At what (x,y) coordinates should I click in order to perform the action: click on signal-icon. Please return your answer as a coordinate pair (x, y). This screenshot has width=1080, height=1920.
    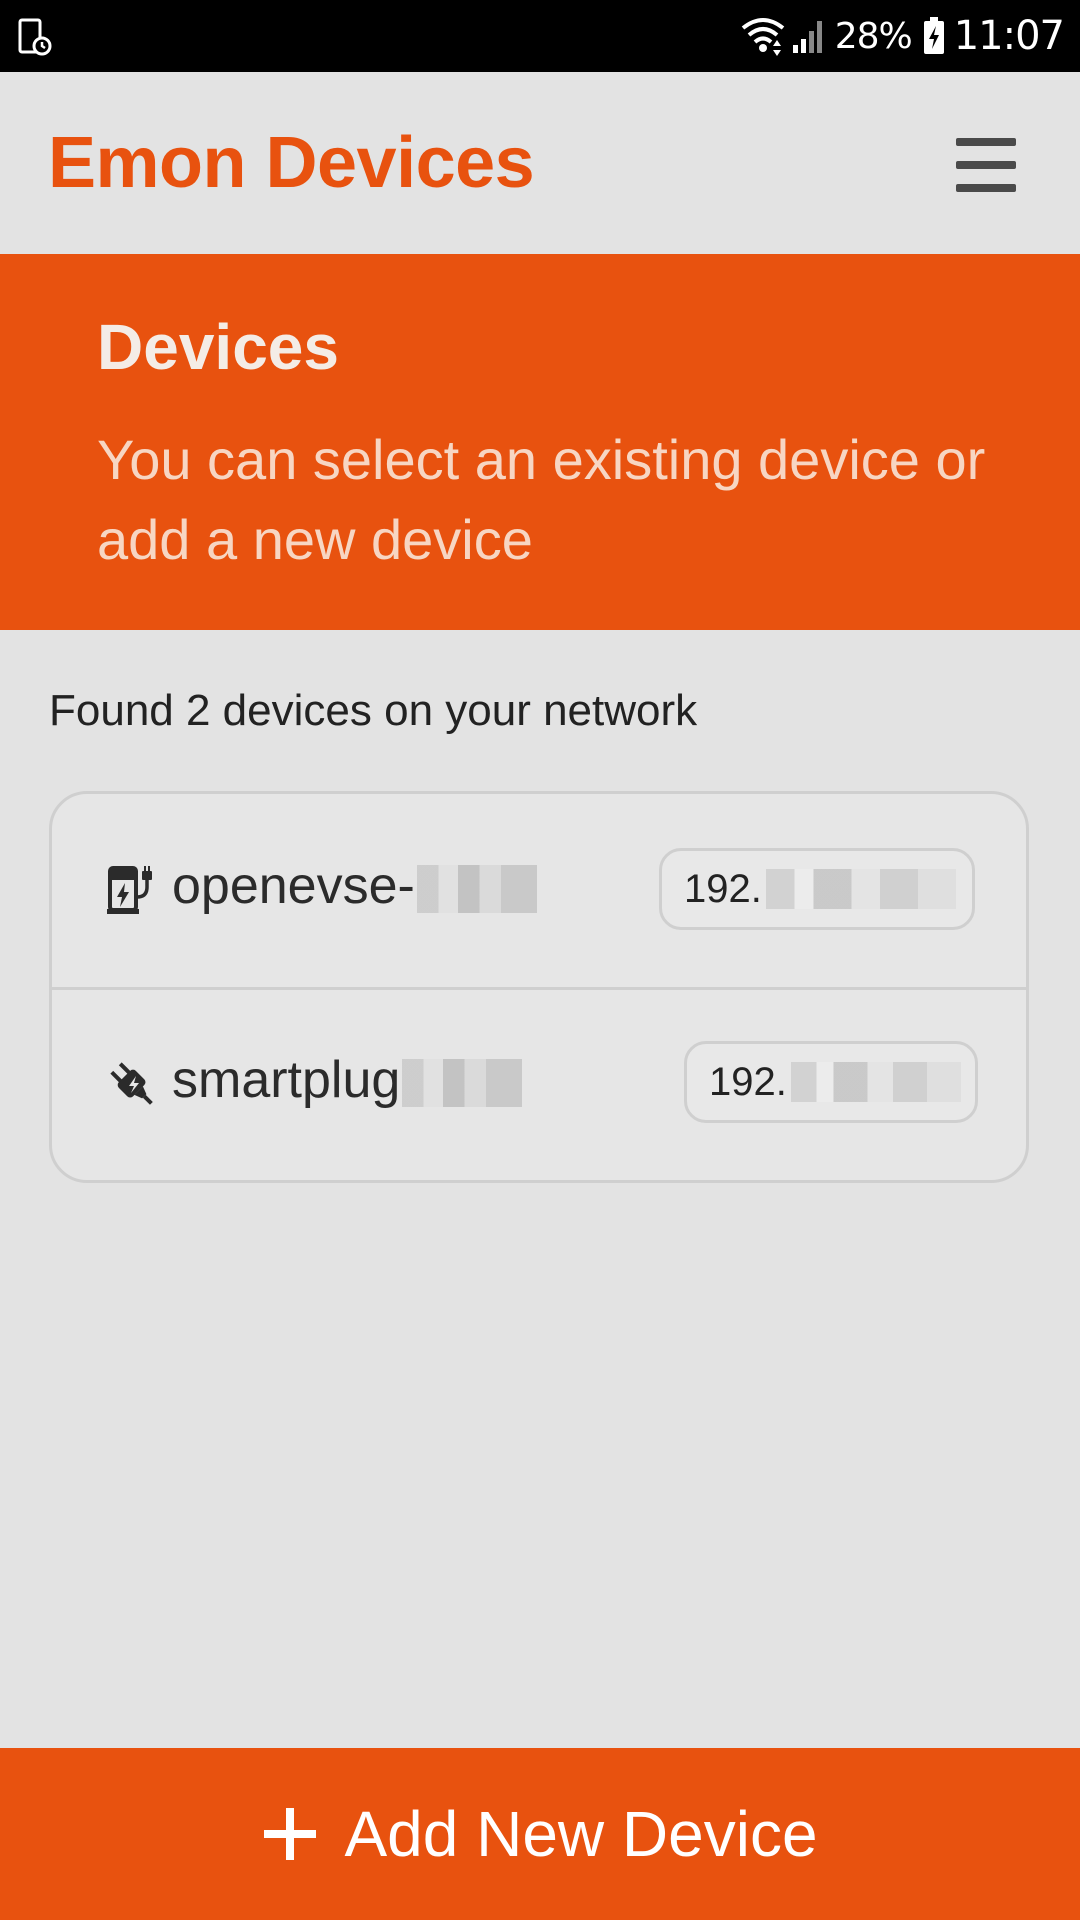
    Looking at the image, I should click on (807, 37).